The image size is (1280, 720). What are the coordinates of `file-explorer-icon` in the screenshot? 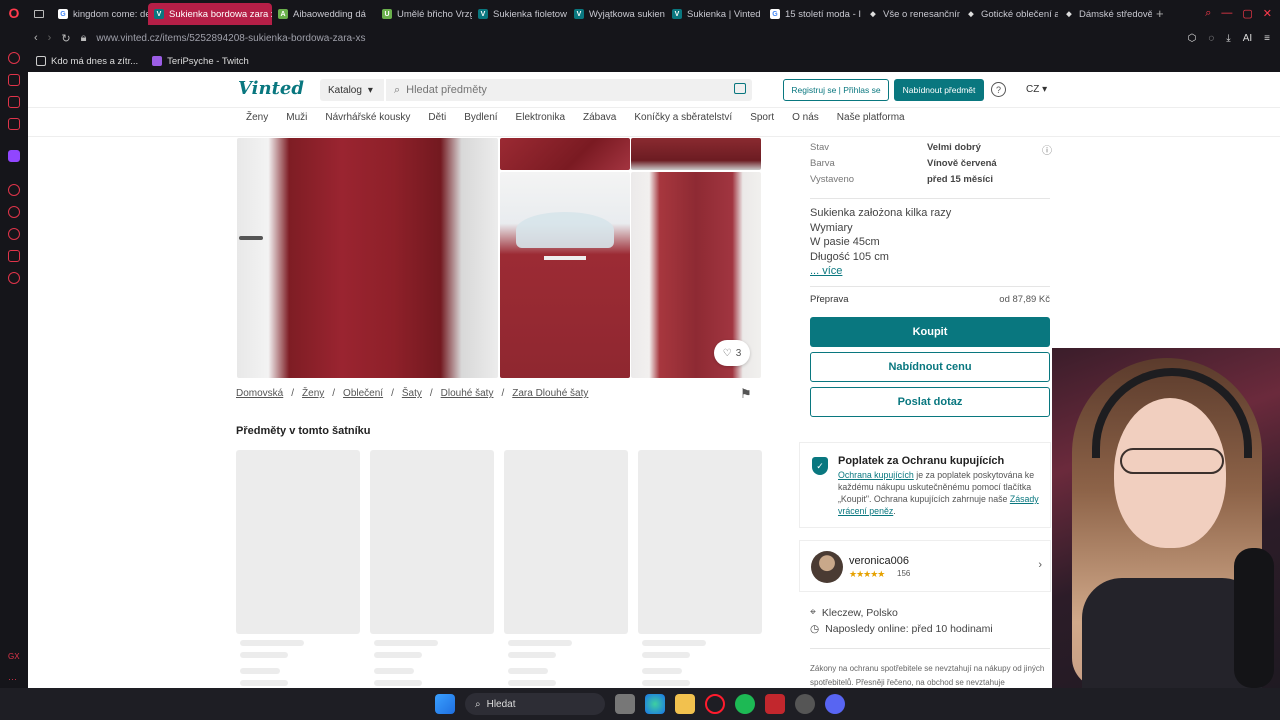 It's located at (685, 704).